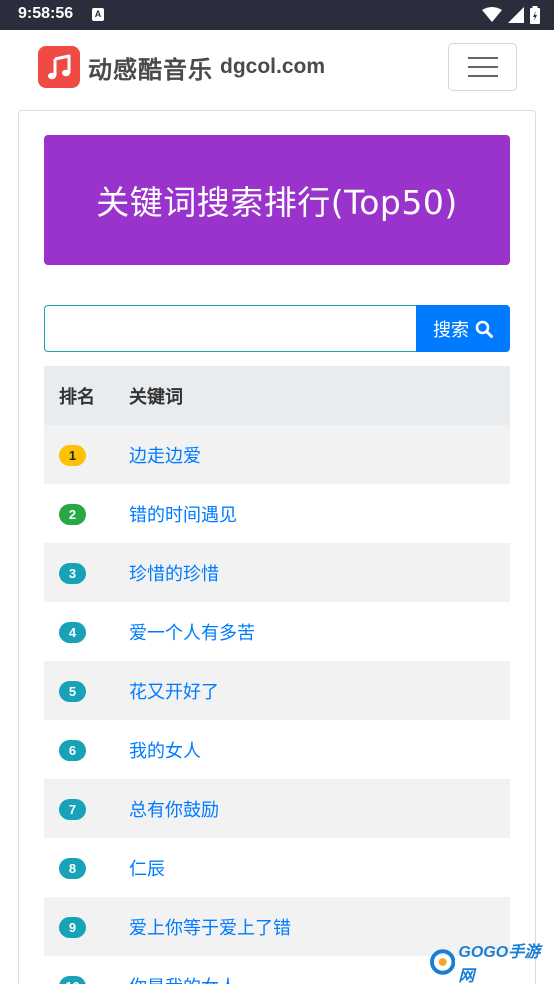  What do you see at coordinates (86, 395) in the screenshot?
I see `rank-column-header: 排名` at bounding box center [86, 395].